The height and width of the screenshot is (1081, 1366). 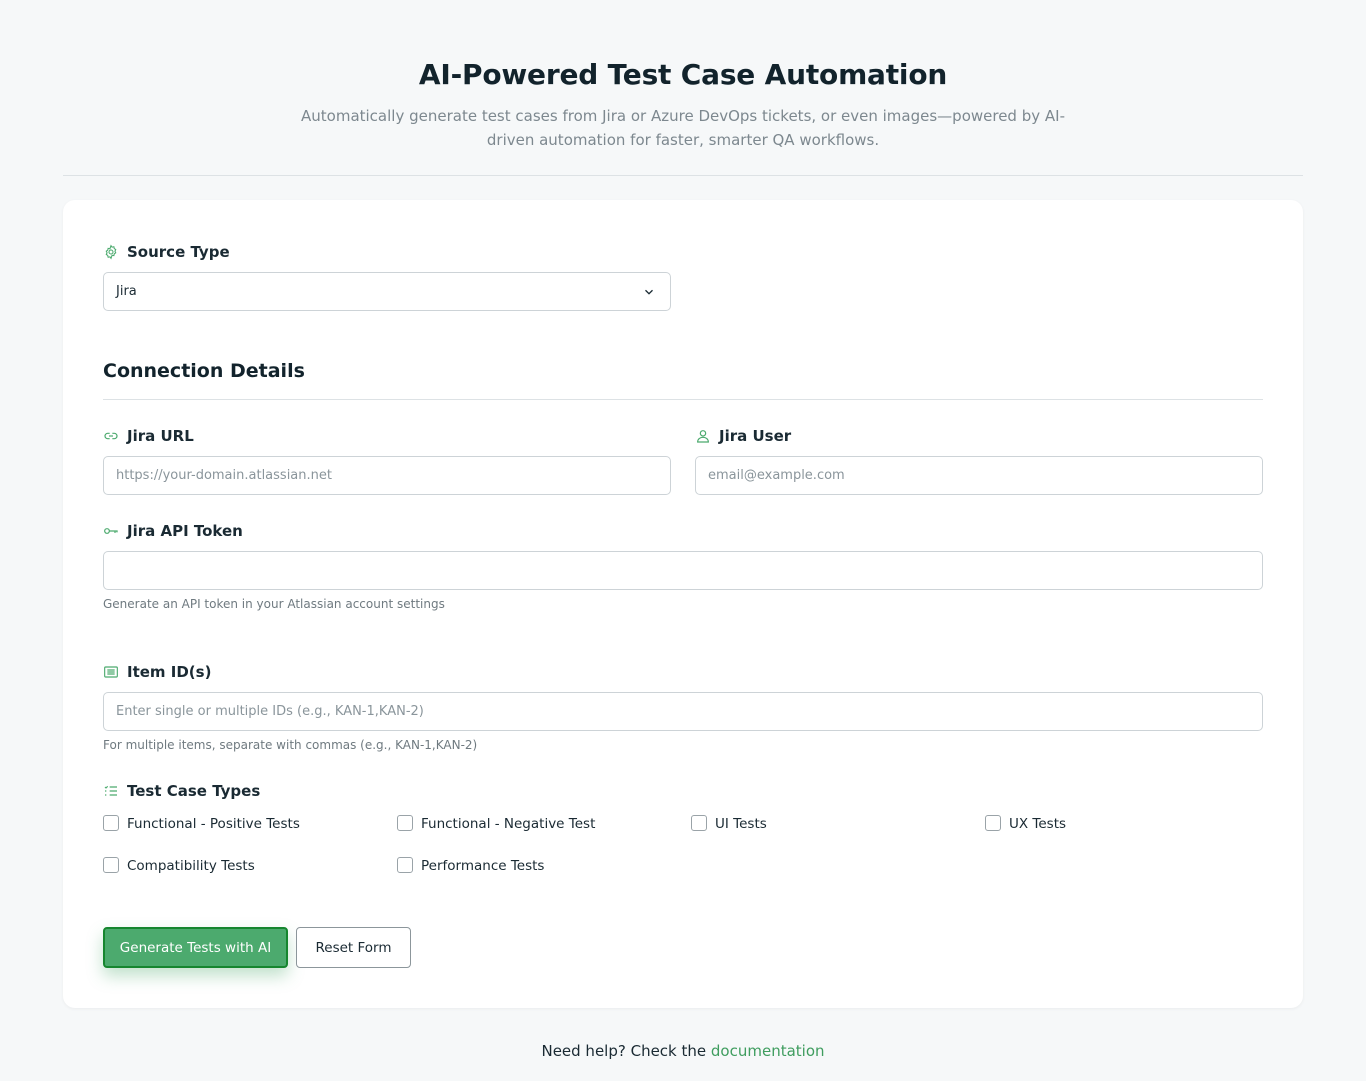 What do you see at coordinates (741, 824) in the screenshot?
I see `checkbox-label-ui-tests: UI Tests` at bounding box center [741, 824].